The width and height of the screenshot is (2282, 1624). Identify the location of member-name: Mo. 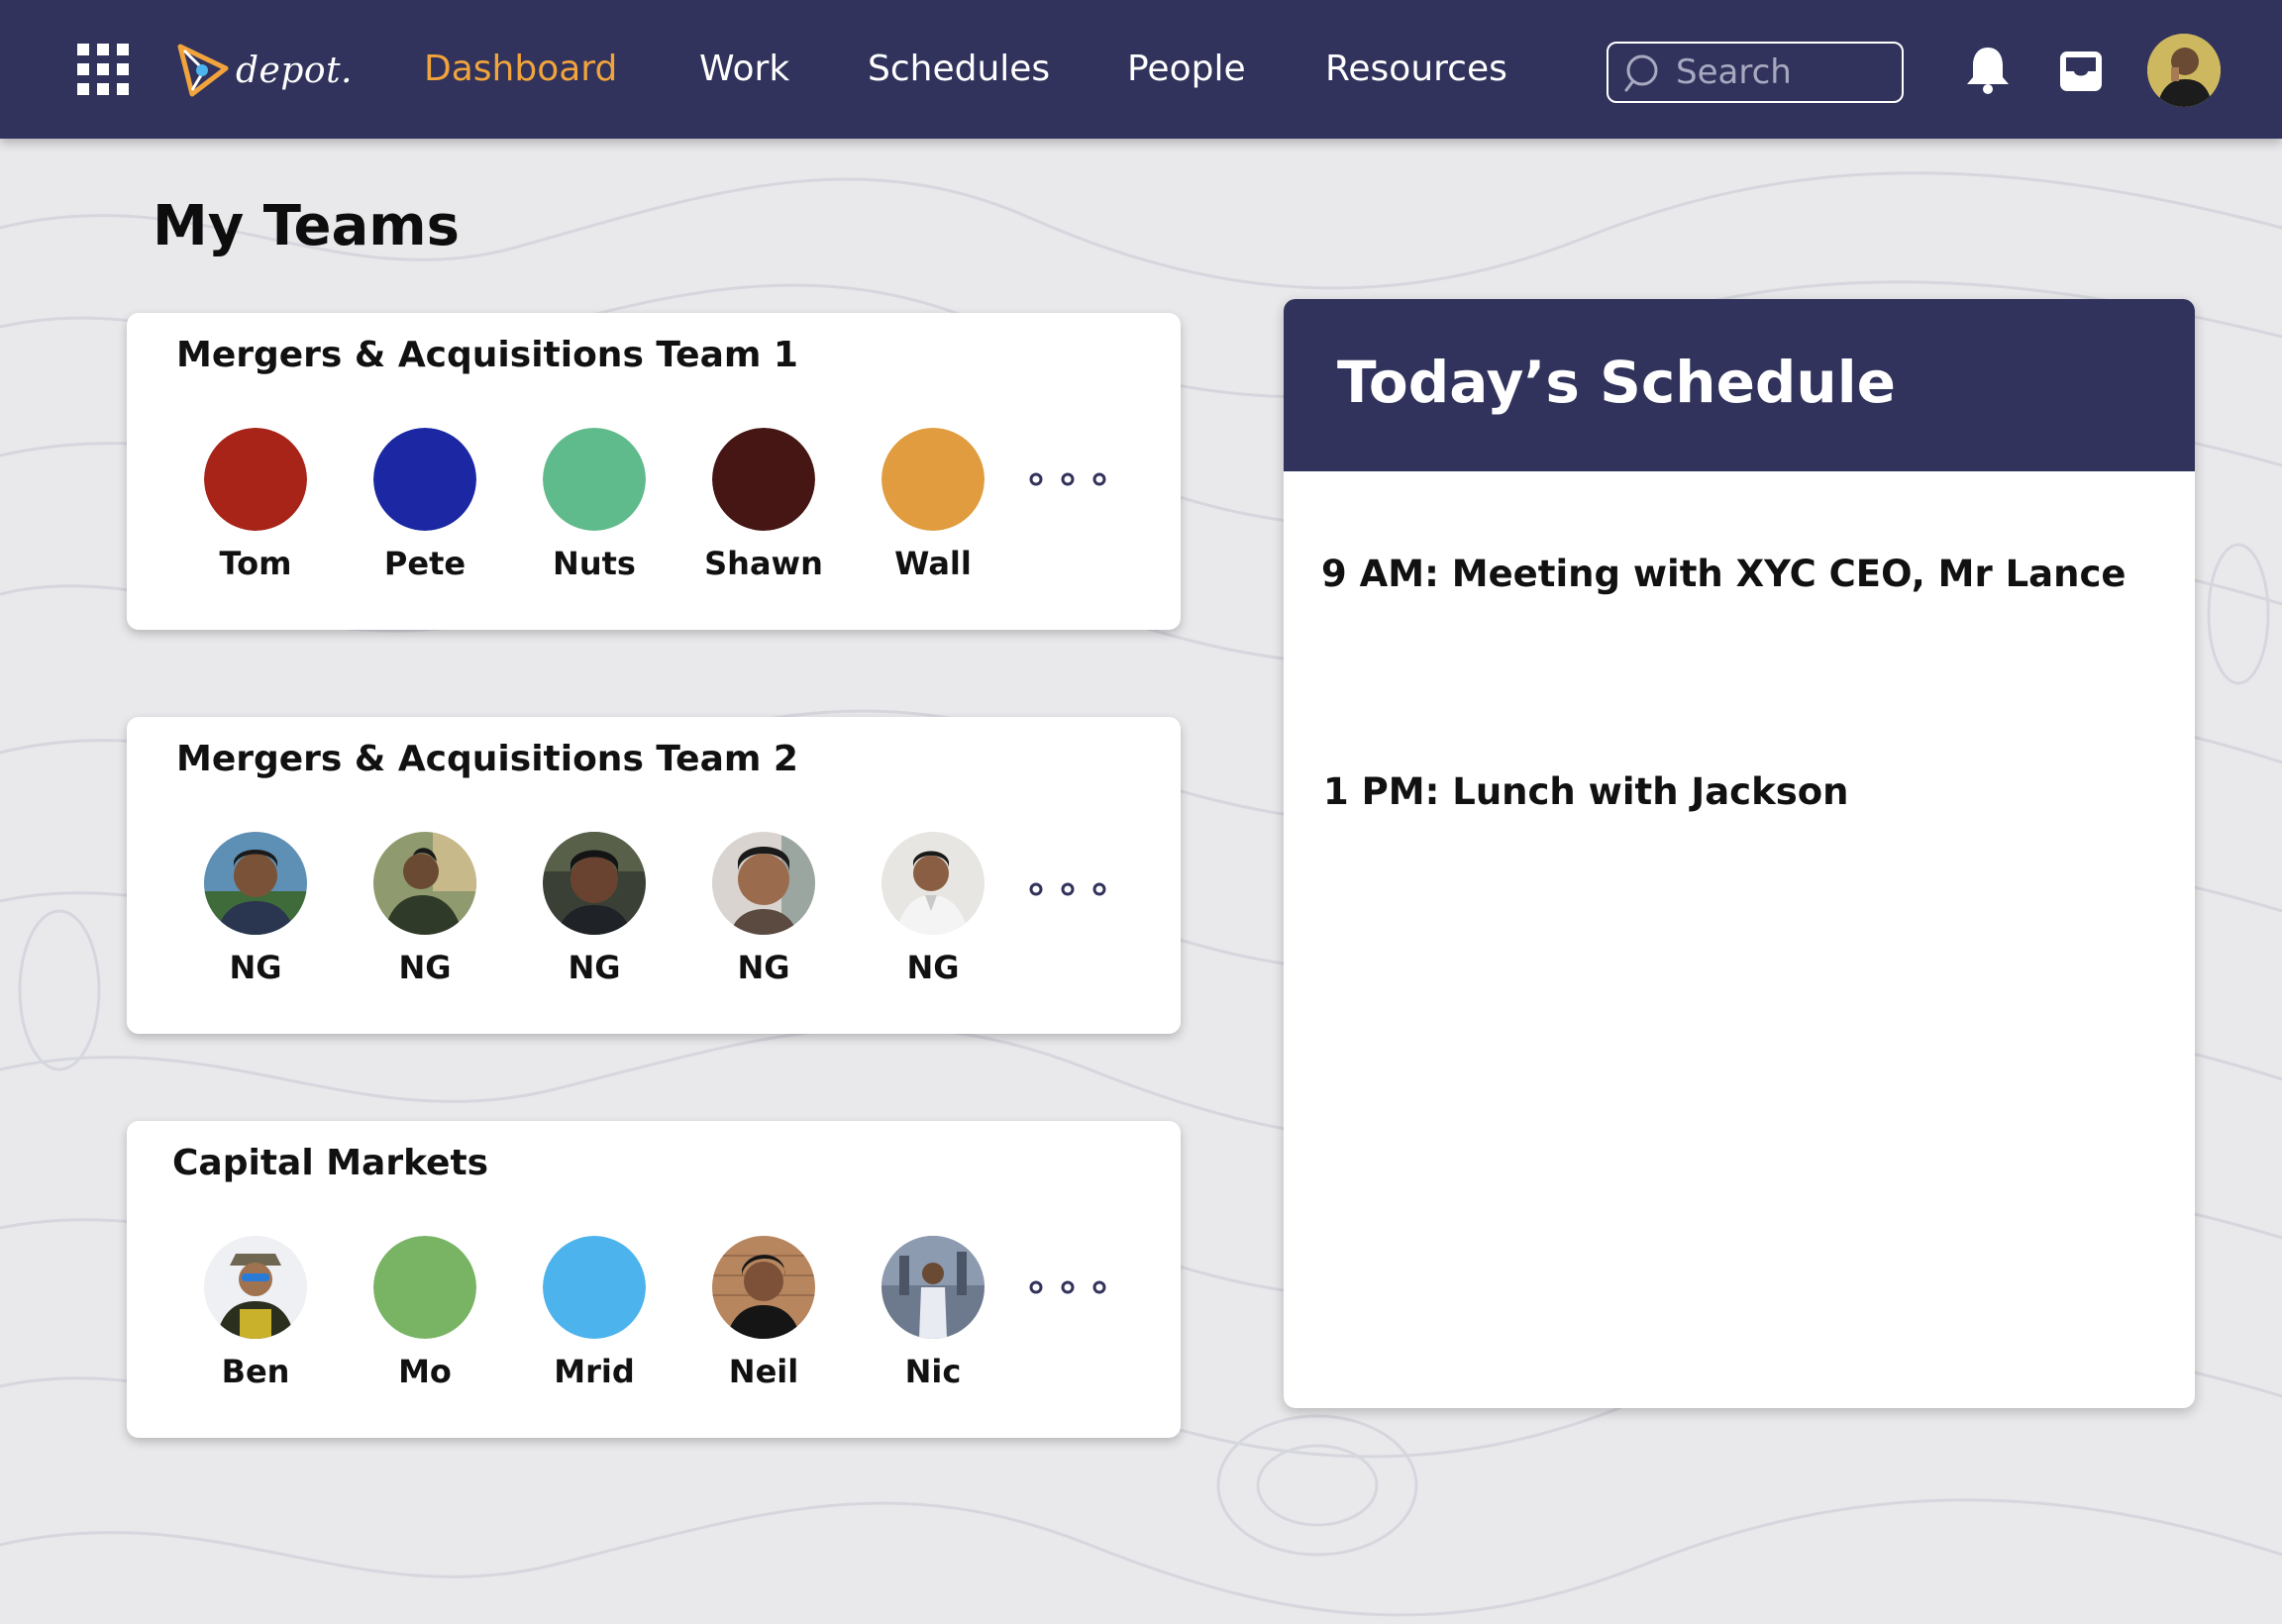
(425, 1371).